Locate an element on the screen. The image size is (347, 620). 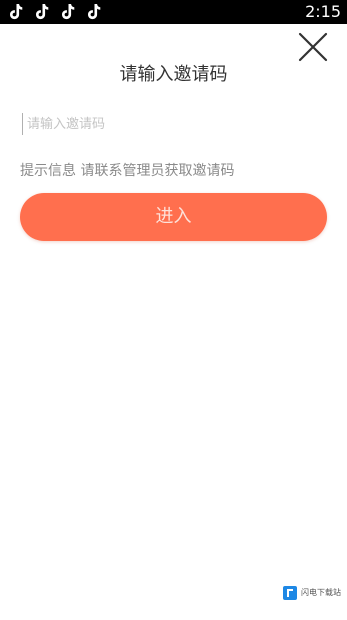
hint-text: 提示信息 请联系管理员获取邀请码 is located at coordinates (127, 171).